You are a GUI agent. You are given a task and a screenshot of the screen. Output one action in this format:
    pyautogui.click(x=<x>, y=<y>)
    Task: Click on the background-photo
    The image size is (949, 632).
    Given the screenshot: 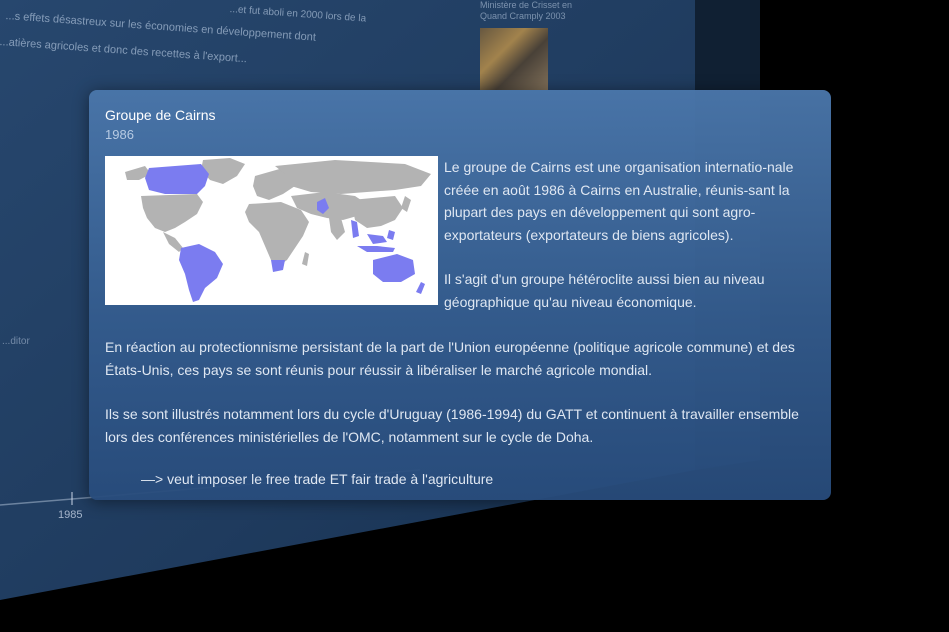 What is the action you would take?
    pyautogui.click(x=514, y=59)
    